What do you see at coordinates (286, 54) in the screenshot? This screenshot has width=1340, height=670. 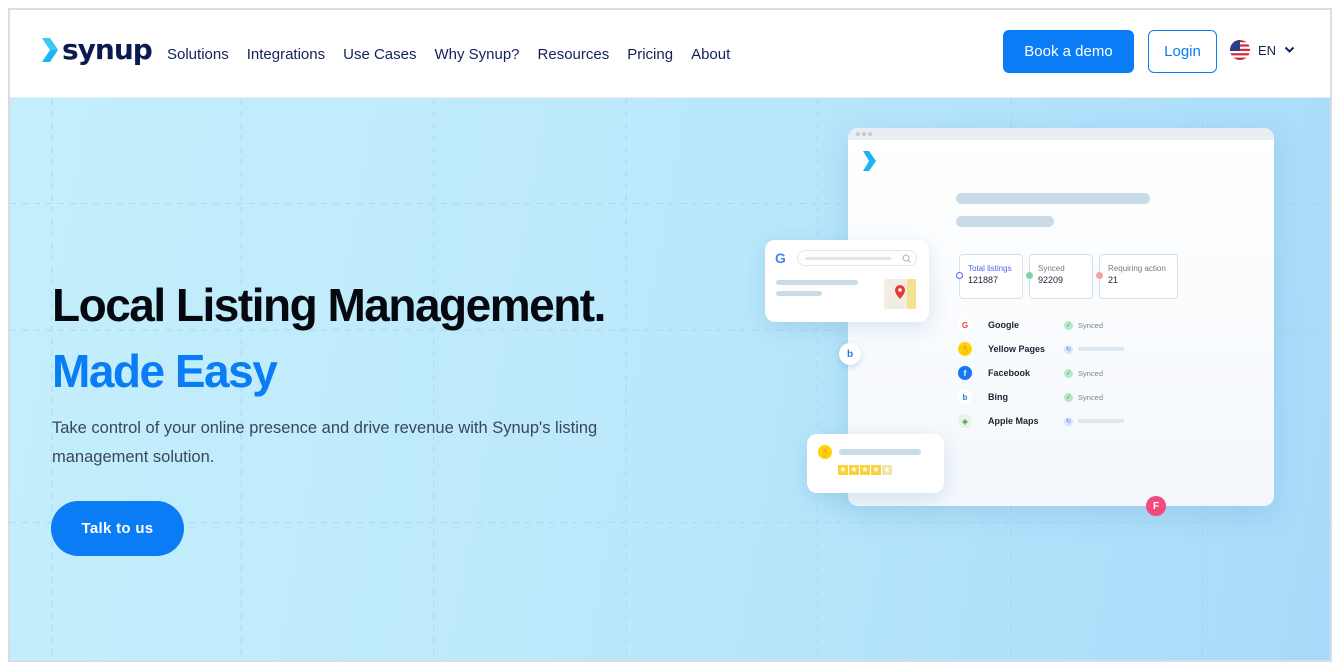 I see `nav-item-integrations: Integrations` at bounding box center [286, 54].